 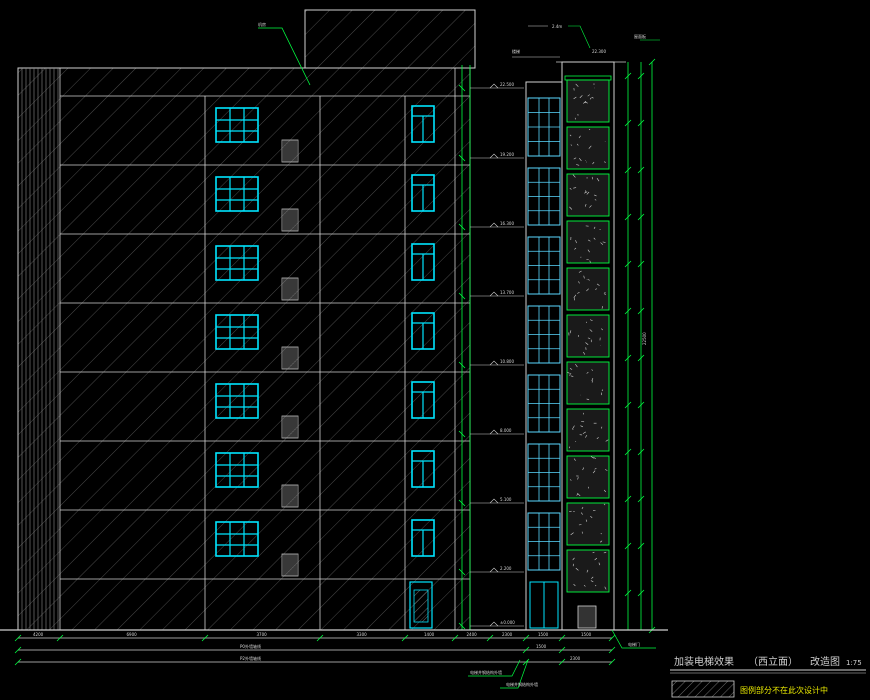 What do you see at coordinates (506, 499) in the screenshot?
I see `elevation-label: 5.100` at bounding box center [506, 499].